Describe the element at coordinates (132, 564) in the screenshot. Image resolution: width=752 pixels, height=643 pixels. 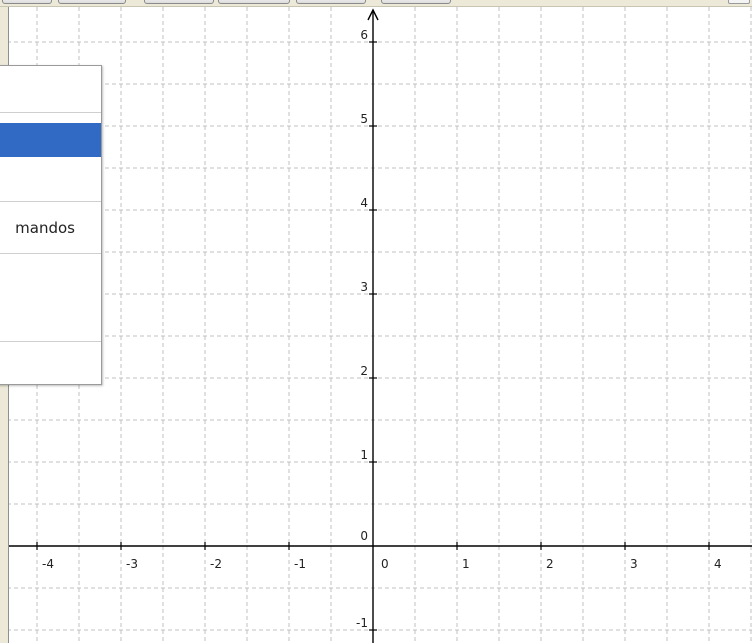
I see `x-tick-label: -3` at that location.